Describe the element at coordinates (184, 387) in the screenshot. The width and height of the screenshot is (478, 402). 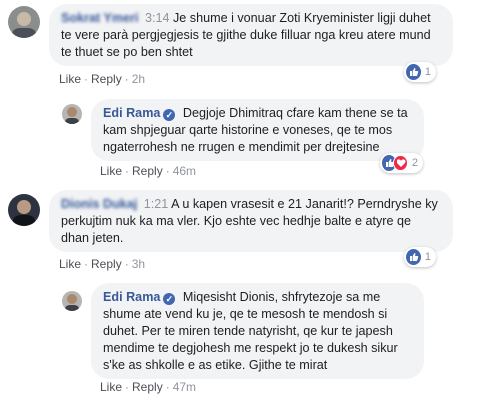
I see `comment-age: 47m` at that location.